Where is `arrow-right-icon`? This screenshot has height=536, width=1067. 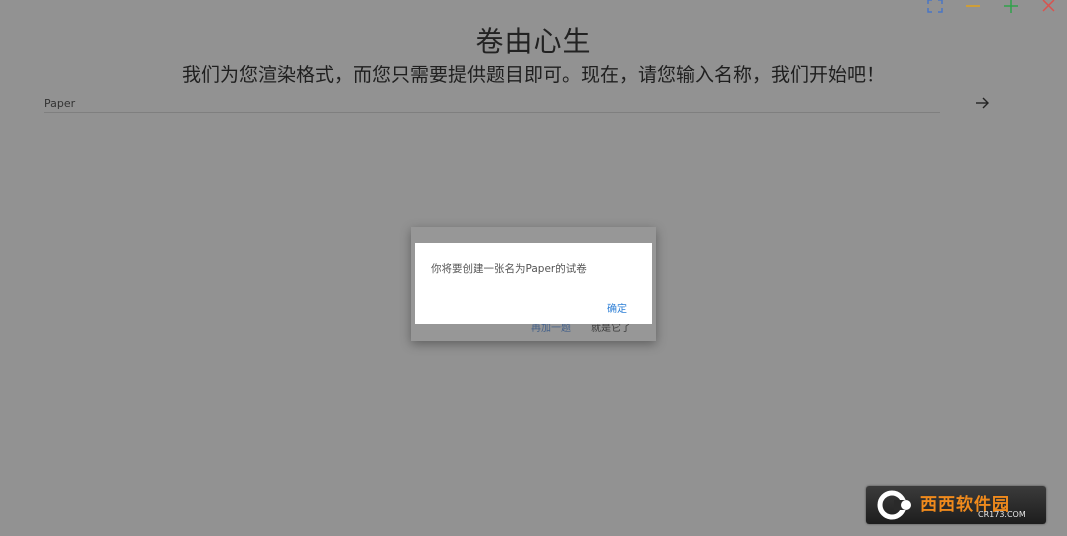
arrow-right-icon is located at coordinates (982, 103).